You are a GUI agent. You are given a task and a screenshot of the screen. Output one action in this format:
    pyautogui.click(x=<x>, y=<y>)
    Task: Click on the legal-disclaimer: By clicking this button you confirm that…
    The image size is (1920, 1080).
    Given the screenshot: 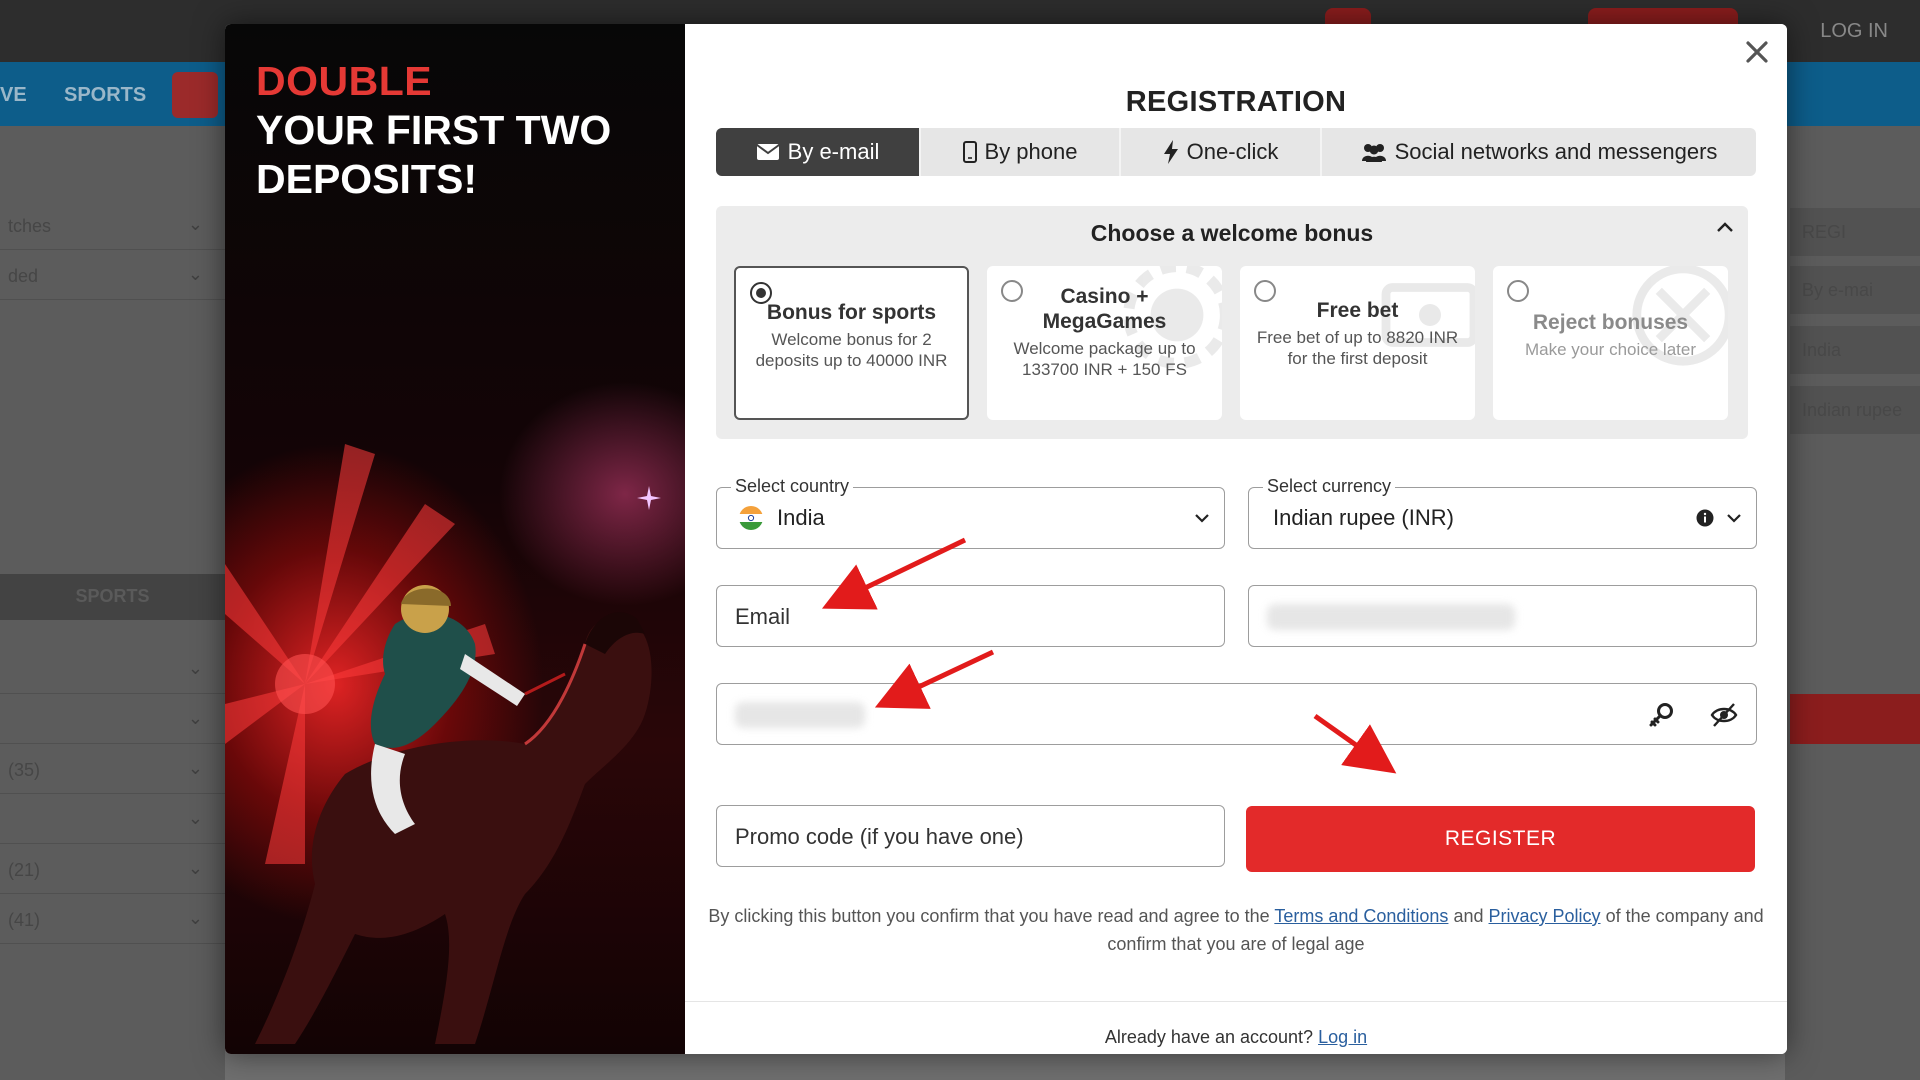 What is the action you would take?
    pyautogui.click(x=1236, y=930)
    